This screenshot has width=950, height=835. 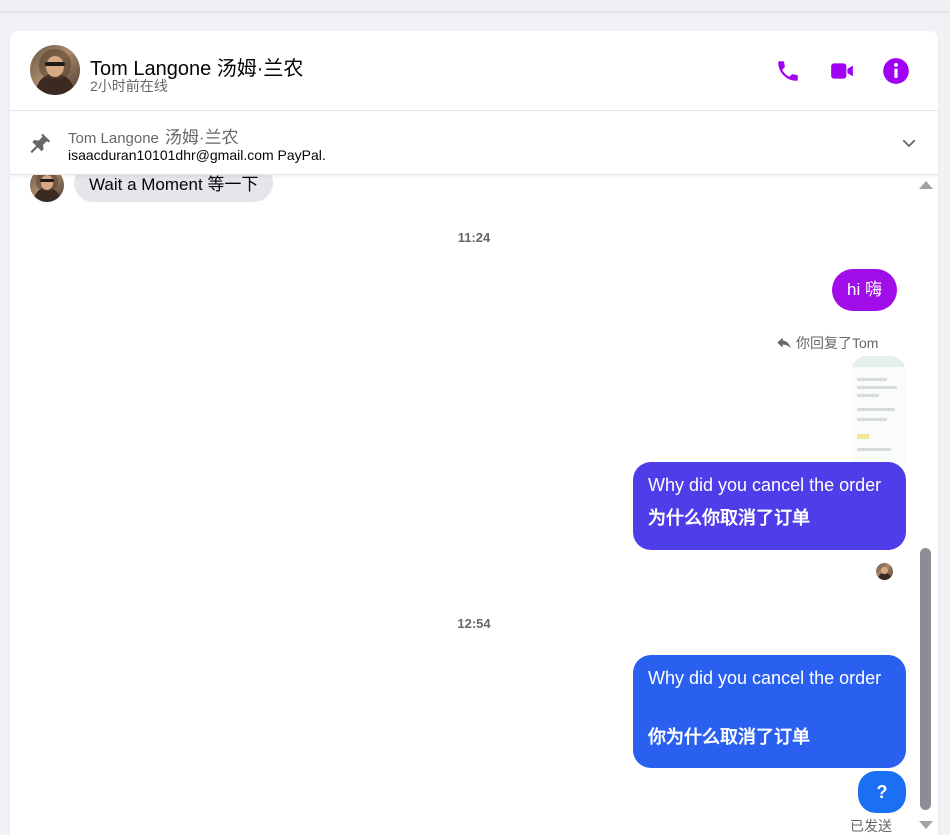 I want to click on message-text-zh: 为什么你取消了订单, so click(x=729, y=518).